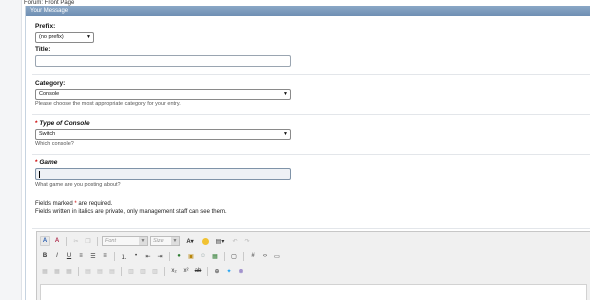  Describe the element at coordinates (51, 37) in the screenshot. I see `prefix-select-value: (no prefix)` at that location.